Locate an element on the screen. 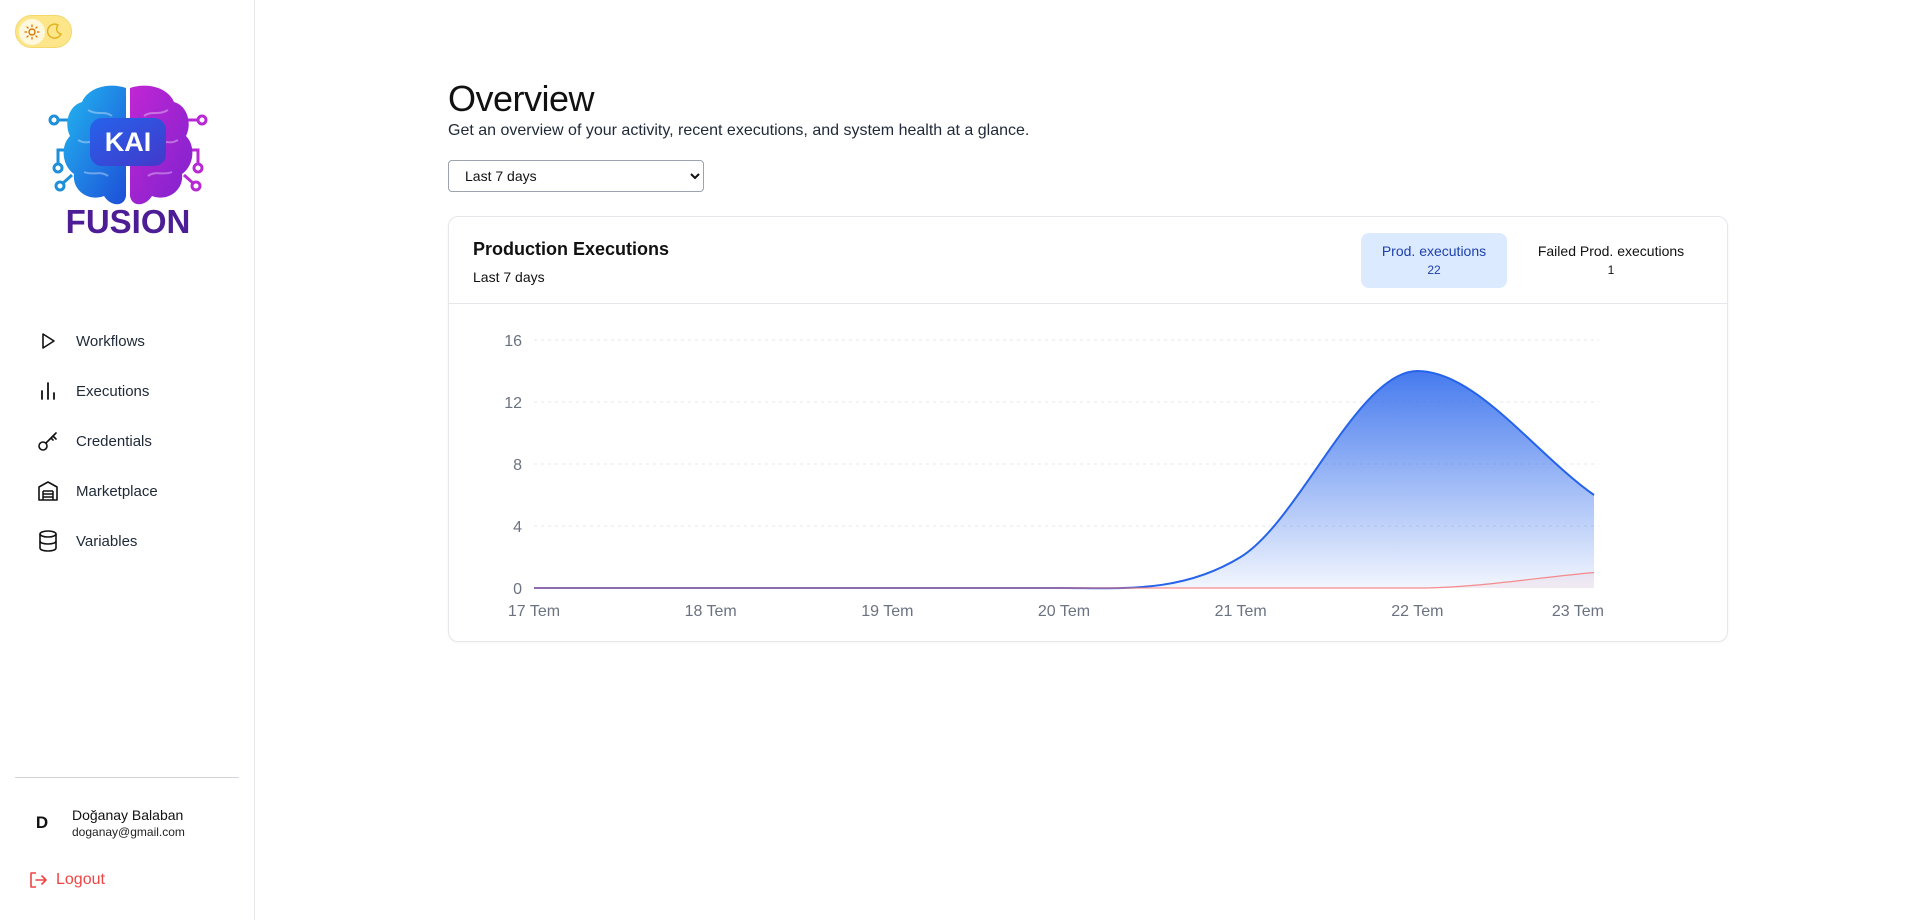 Image resolution: width=1919 pixels, height=920 pixels. play-icon is located at coordinates (48, 341).